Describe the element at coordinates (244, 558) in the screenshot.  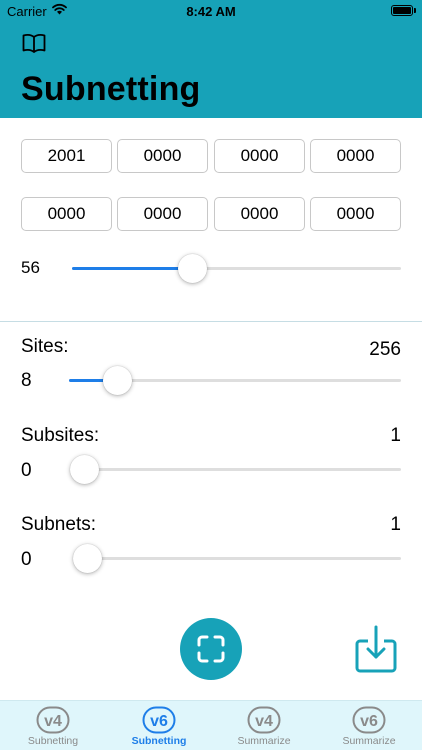
I see `subnets-slider-track` at that location.